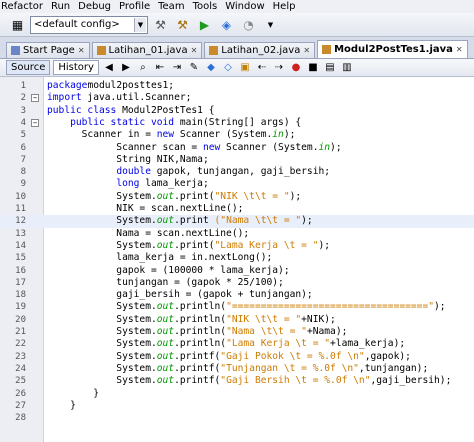 This screenshot has height=442, width=474. Describe the element at coordinates (260, 50) in the screenshot. I see `tab-2: Latihan_02.java ✕` at that location.